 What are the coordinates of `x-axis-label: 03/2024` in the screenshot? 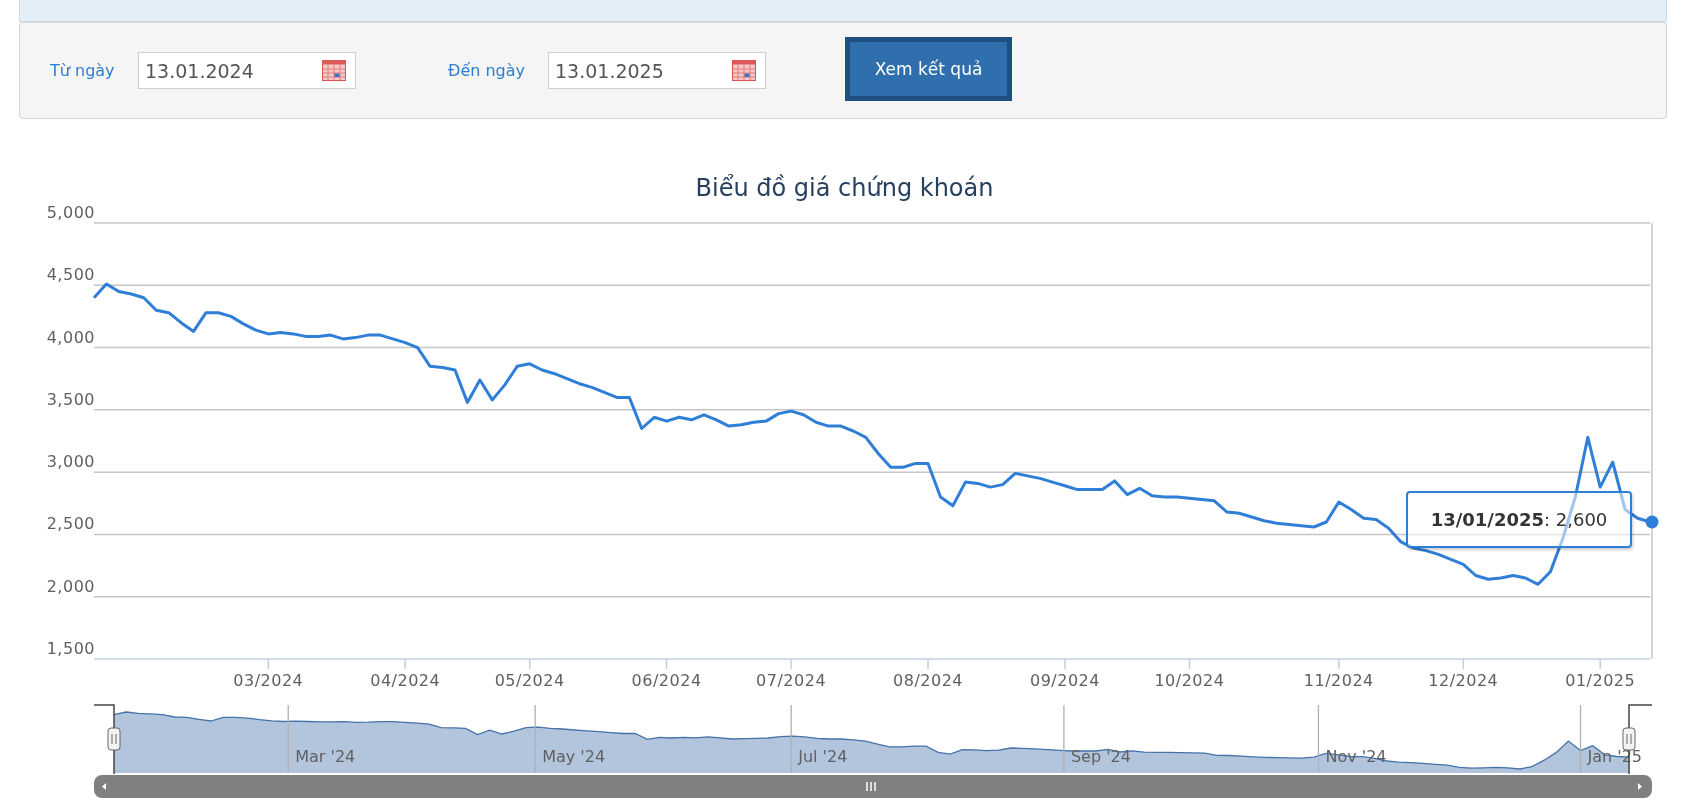 It's located at (268, 680).